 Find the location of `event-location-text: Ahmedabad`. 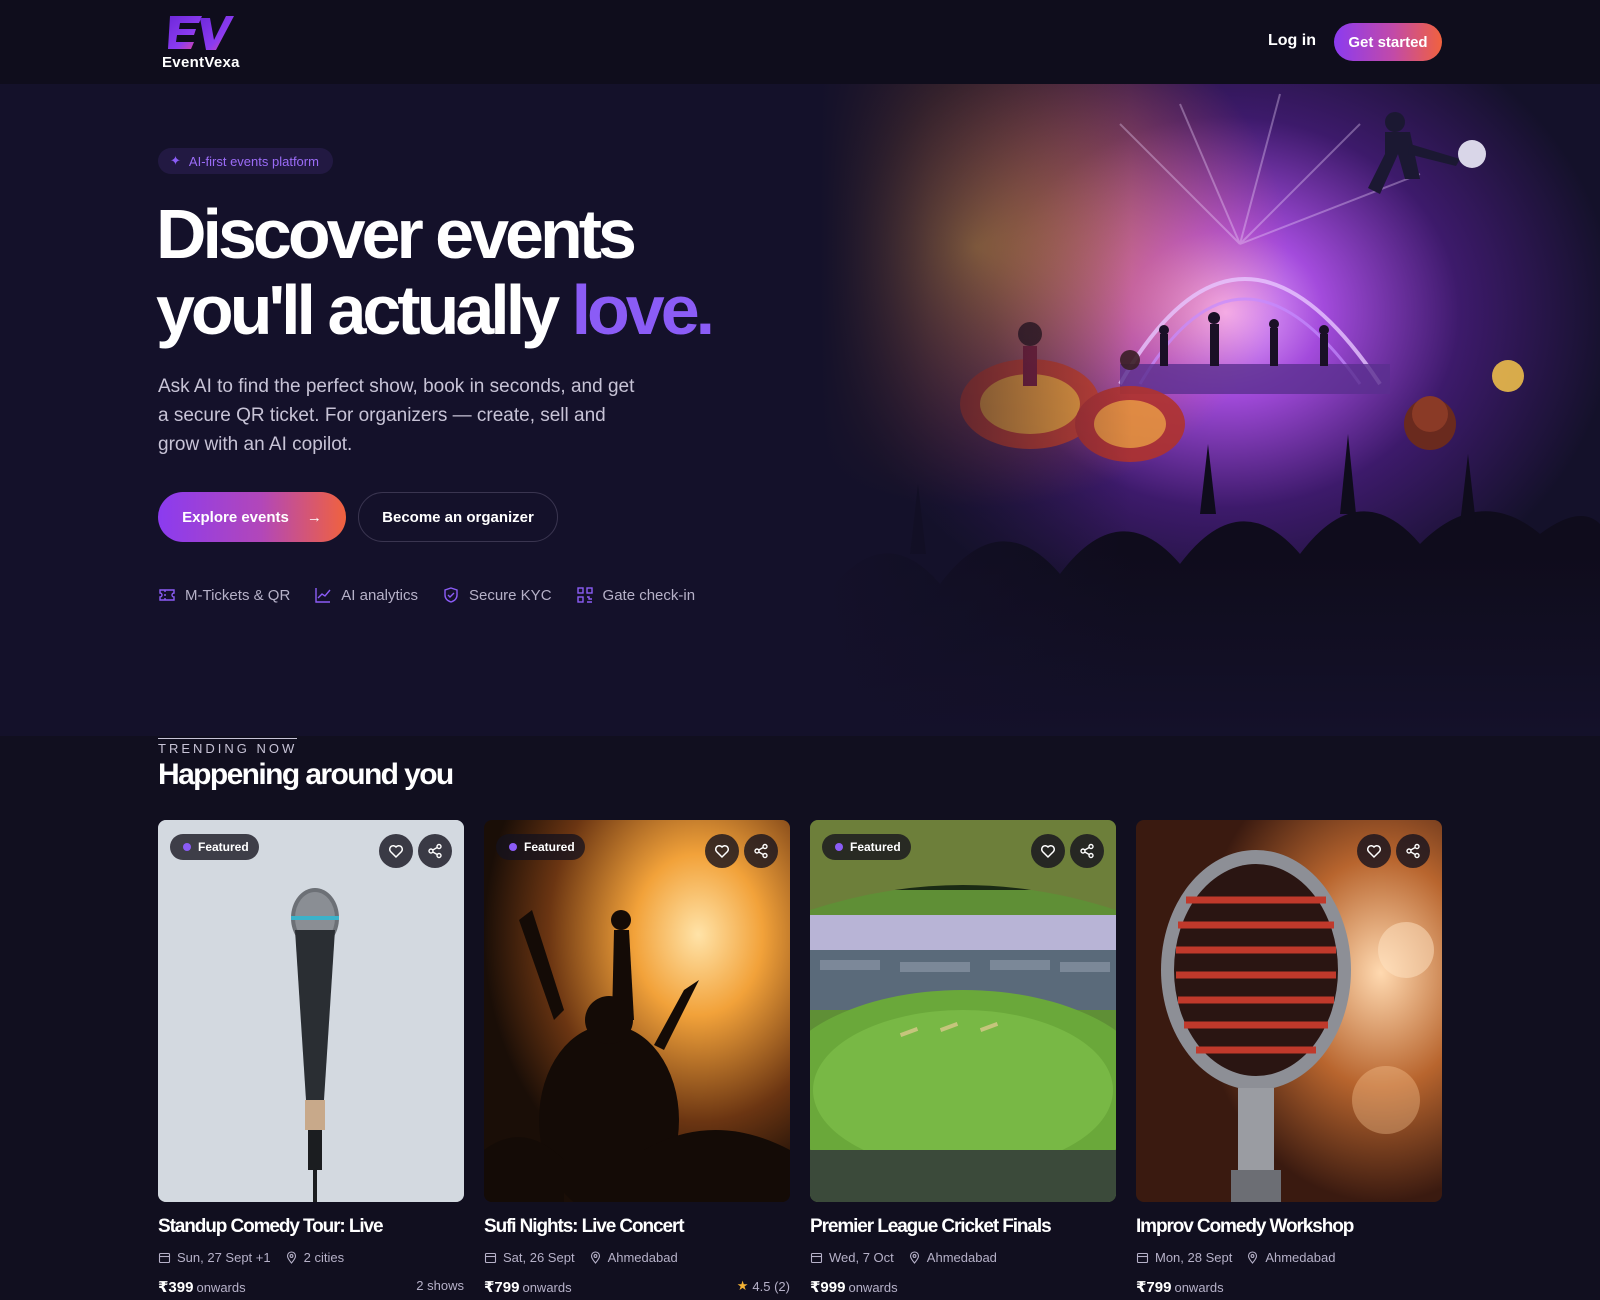

event-location-text: Ahmedabad is located at coordinates (961, 1257).